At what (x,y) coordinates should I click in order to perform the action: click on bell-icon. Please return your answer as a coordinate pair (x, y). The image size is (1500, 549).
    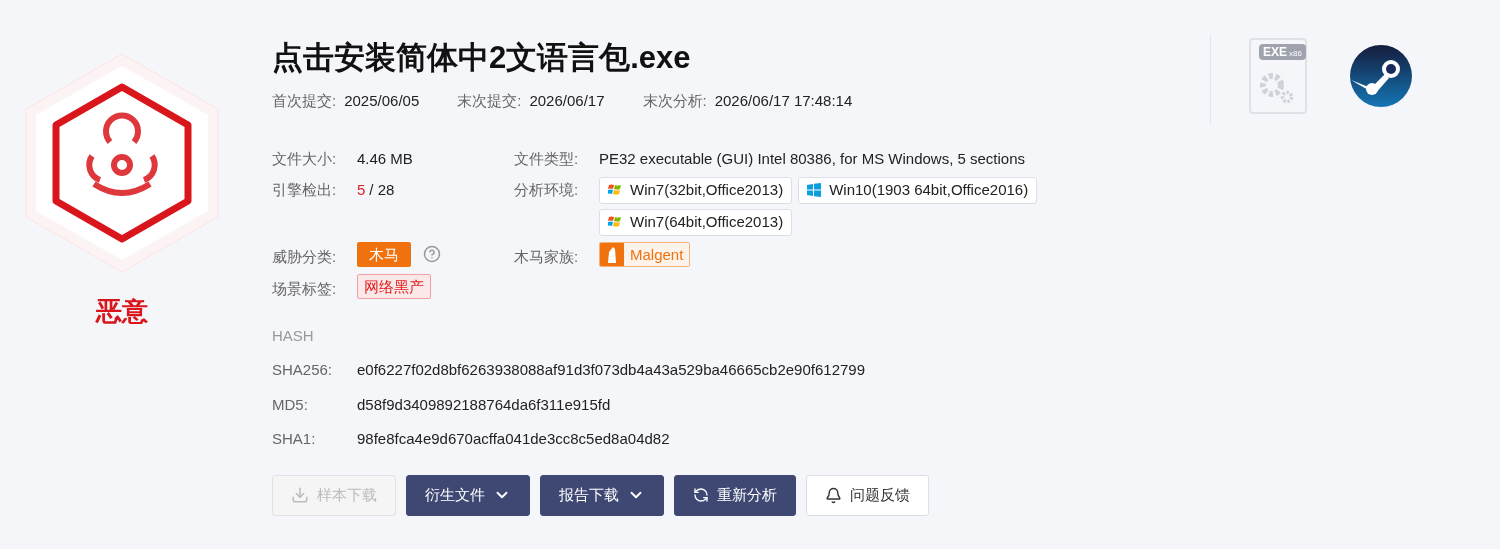
    Looking at the image, I should click on (833, 495).